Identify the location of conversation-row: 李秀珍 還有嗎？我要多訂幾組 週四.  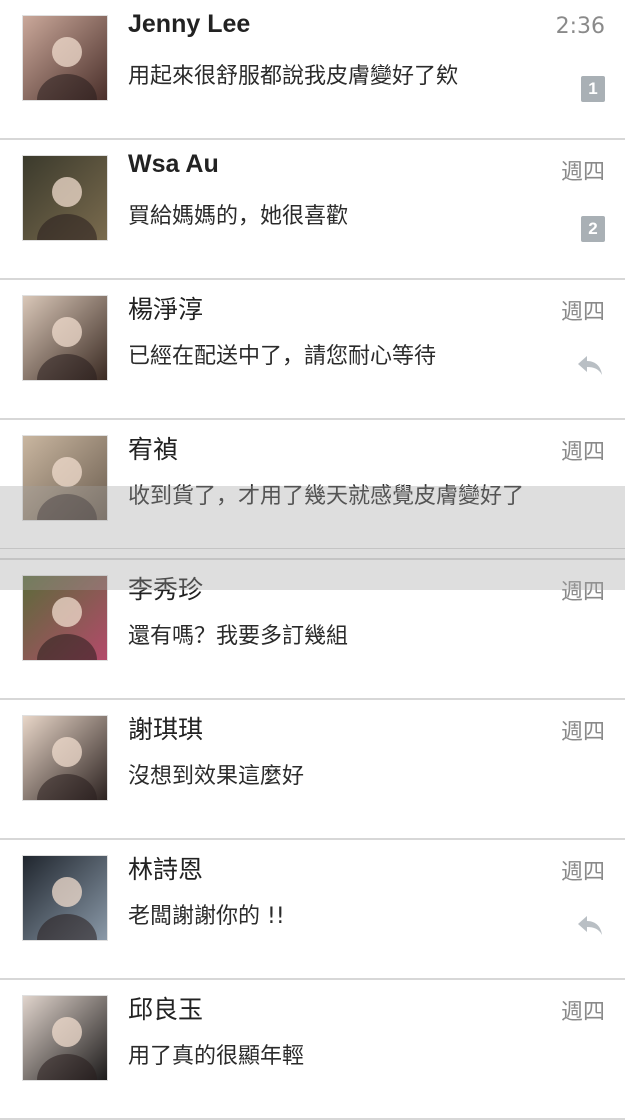
(312, 630).